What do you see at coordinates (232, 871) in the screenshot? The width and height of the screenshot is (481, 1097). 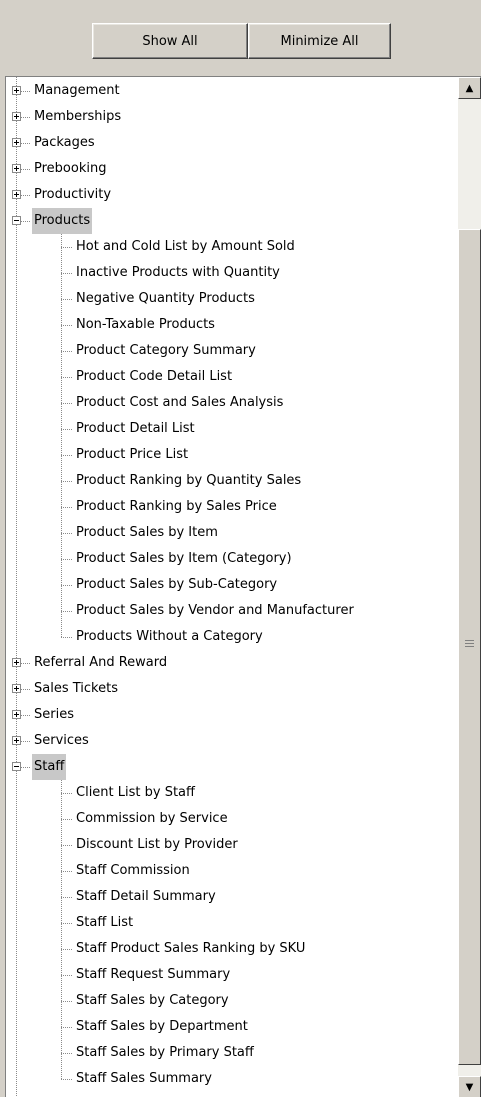 I see `tree-report-item: Staff Commission` at bounding box center [232, 871].